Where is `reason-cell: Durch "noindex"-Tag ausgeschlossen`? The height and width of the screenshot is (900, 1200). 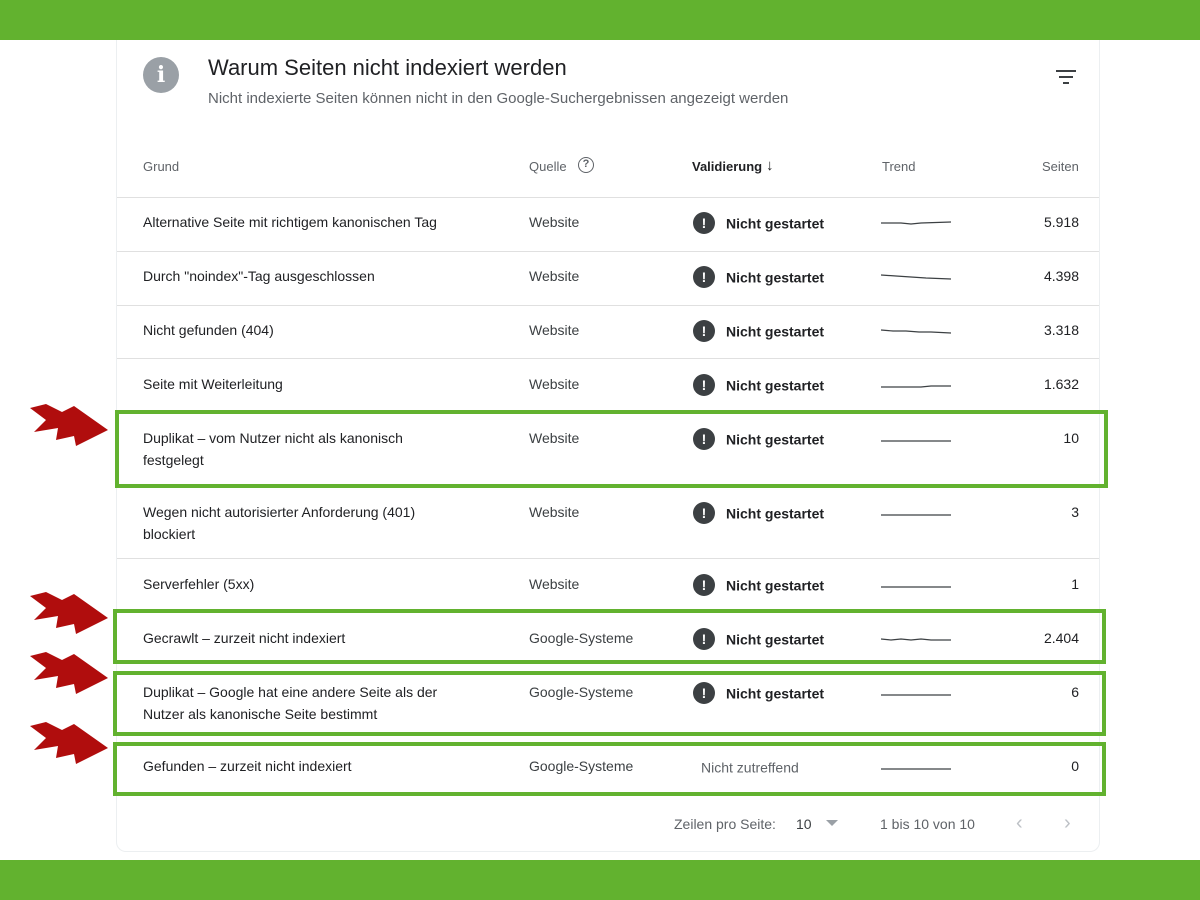
reason-cell: Durch "noindex"-Tag ausgeschlossen is located at coordinates (259, 276).